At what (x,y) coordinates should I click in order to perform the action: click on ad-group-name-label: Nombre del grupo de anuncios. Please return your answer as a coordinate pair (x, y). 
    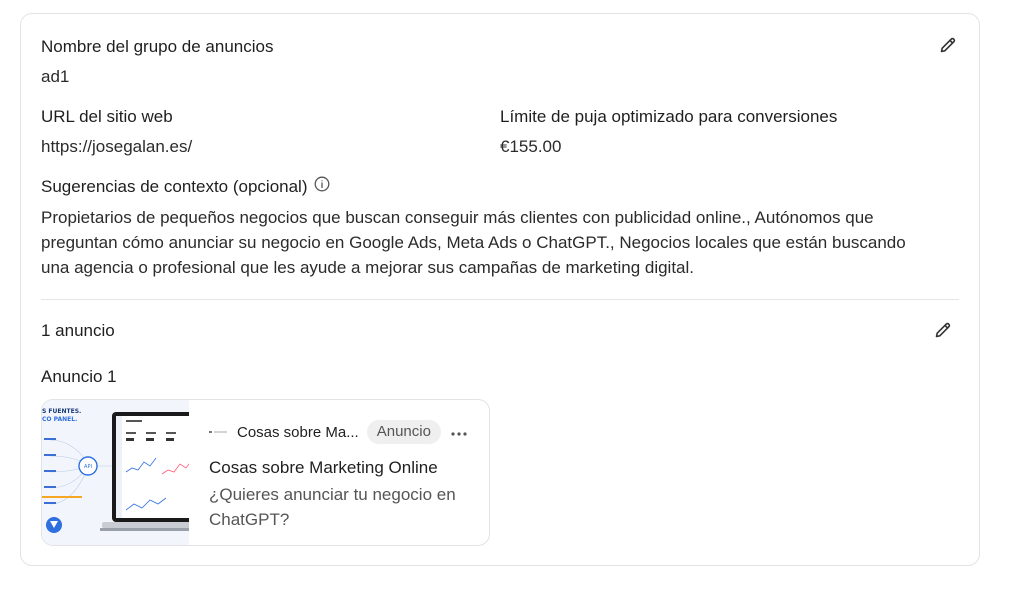
    Looking at the image, I should click on (157, 46).